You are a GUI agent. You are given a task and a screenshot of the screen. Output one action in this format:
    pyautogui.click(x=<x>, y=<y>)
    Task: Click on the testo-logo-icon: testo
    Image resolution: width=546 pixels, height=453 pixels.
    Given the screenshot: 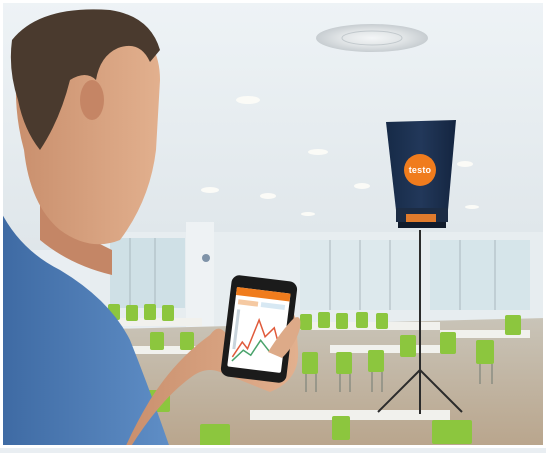 What is the action you would take?
    pyautogui.click(x=420, y=170)
    